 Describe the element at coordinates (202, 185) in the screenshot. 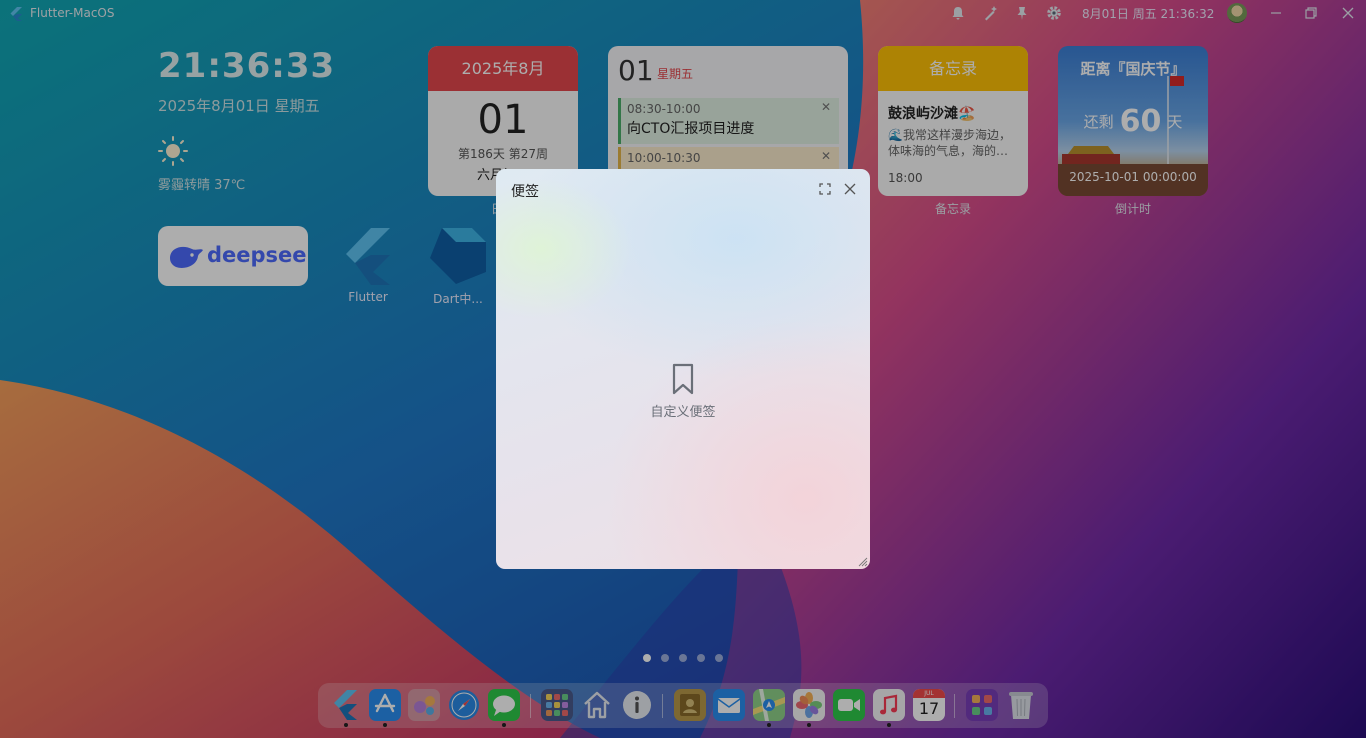

I see `weather-text: 雾霾转晴 37℃` at that location.